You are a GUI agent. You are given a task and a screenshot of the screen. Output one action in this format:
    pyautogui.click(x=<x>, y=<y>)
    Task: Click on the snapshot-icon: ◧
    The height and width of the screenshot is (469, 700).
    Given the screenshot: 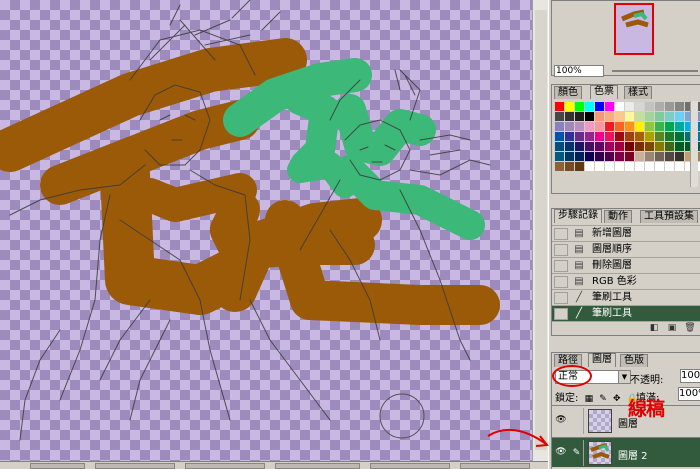 What is the action you would take?
    pyautogui.click(x=654, y=328)
    